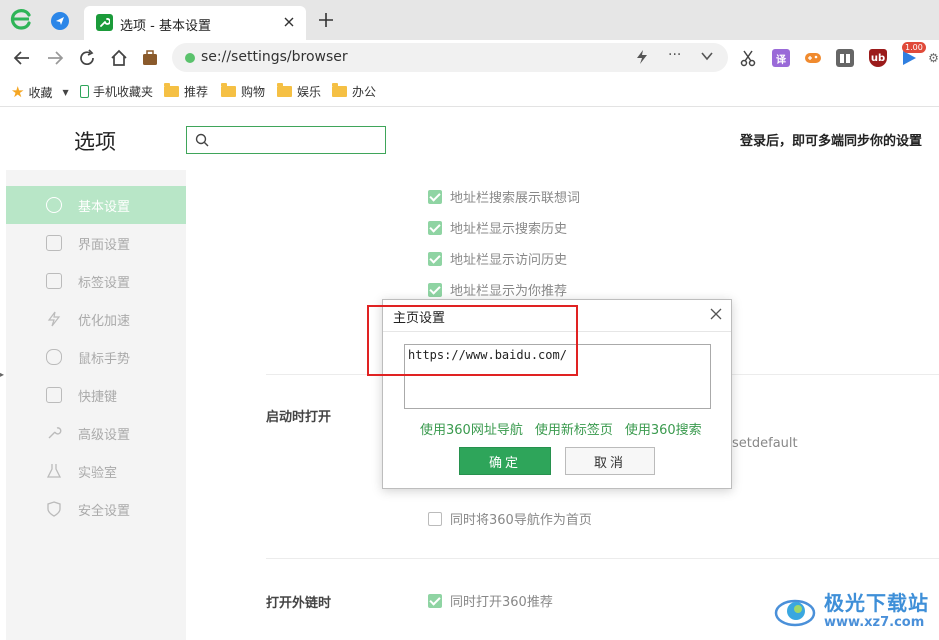  I want to click on bookmark-label: 购物, so click(253, 92).